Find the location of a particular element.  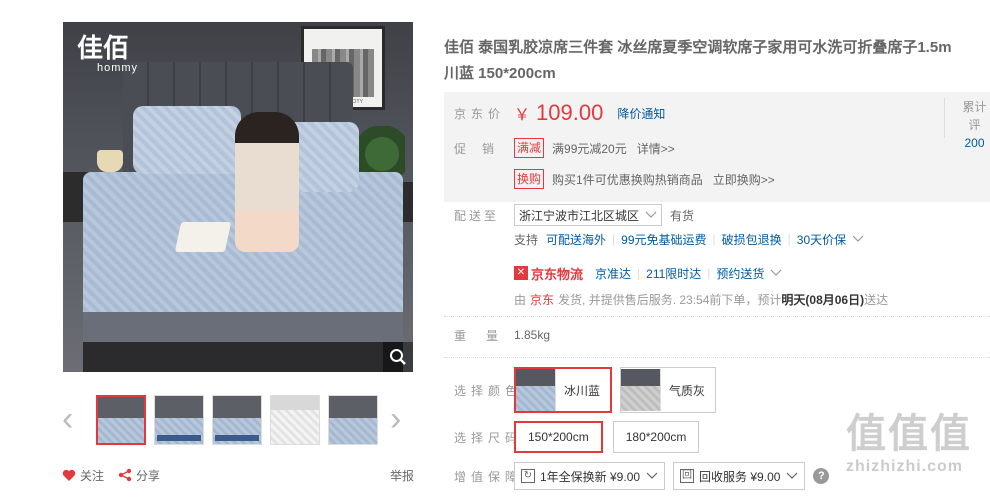

lamp is located at coordinates (110, 161).